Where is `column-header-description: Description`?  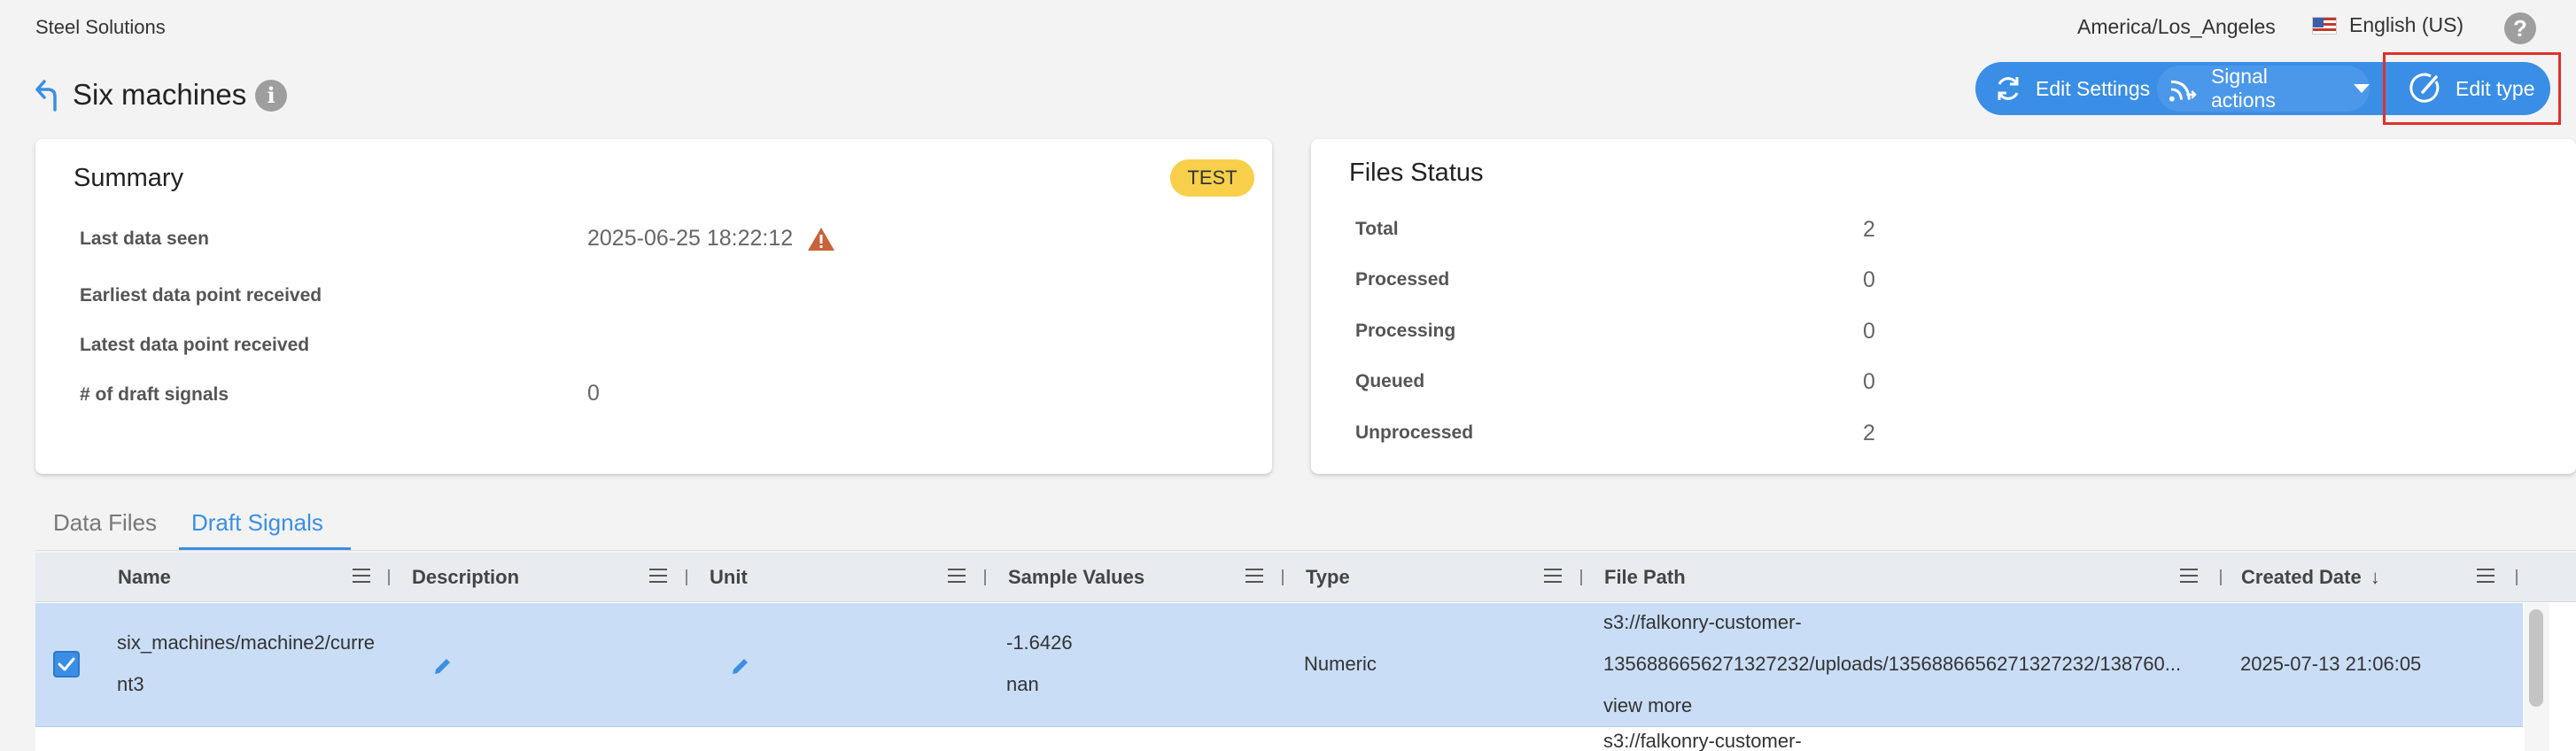
column-header-description: Description is located at coordinates (465, 577).